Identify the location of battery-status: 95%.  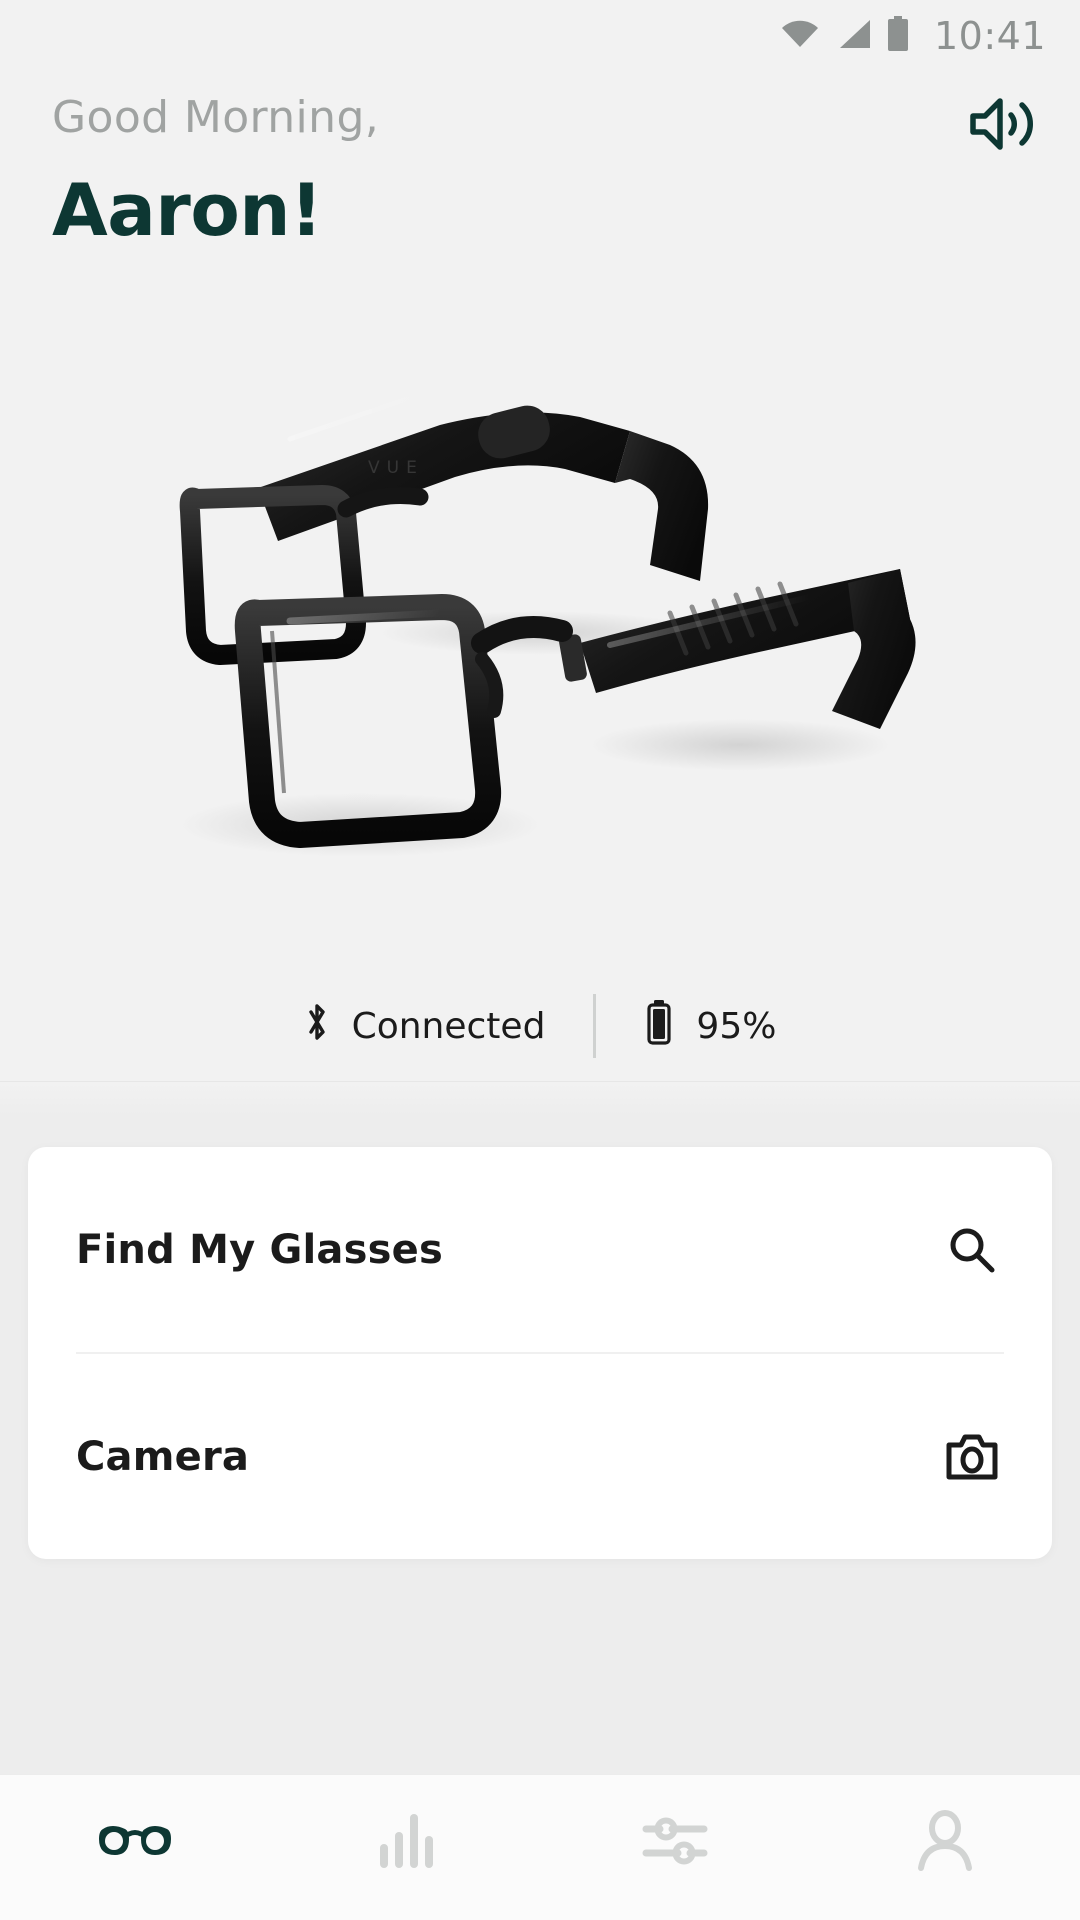
(686, 1026).